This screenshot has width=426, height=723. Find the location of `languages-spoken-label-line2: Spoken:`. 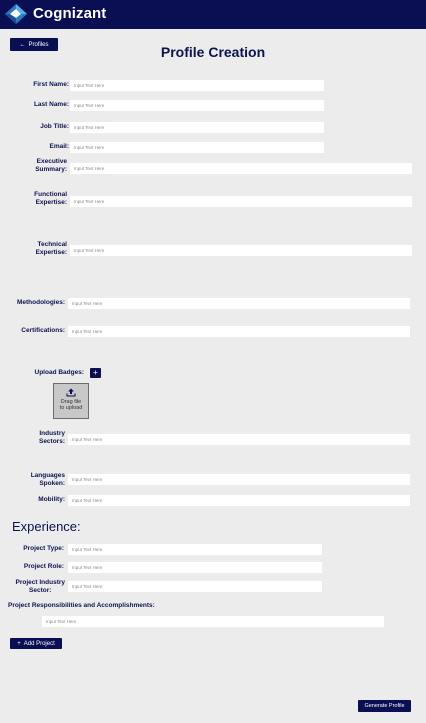

languages-spoken-label-line2: Spoken: is located at coordinates (52, 483).